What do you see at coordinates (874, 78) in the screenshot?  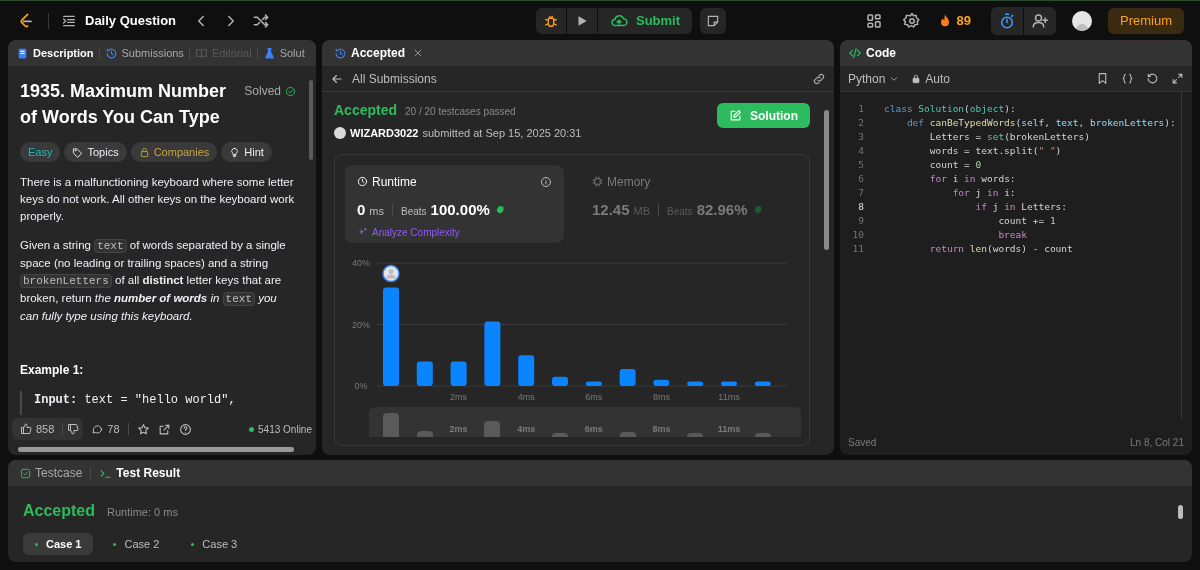 I see `language-dropdown: Python` at bounding box center [874, 78].